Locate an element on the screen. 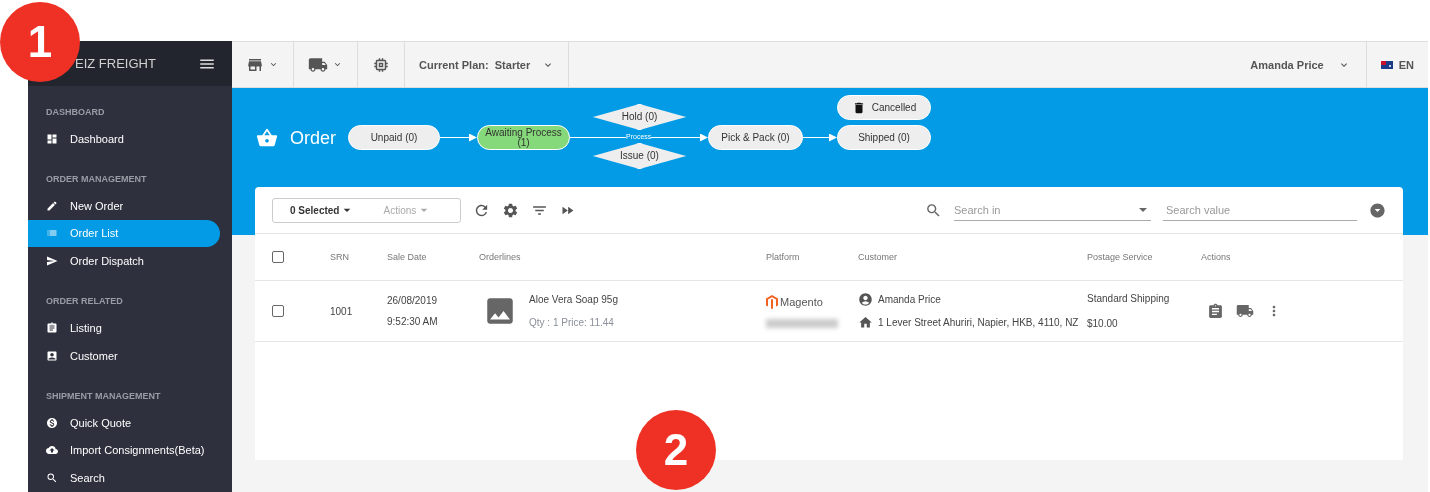 The image size is (1430, 492). header-checkbox is located at coordinates (278, 257).